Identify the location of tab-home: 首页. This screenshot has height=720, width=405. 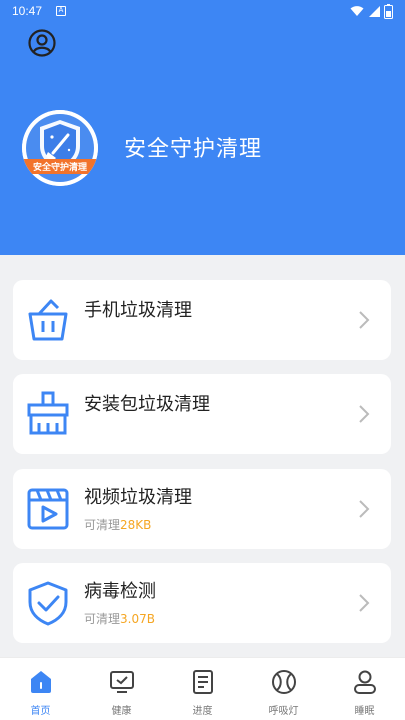
(40, 689).